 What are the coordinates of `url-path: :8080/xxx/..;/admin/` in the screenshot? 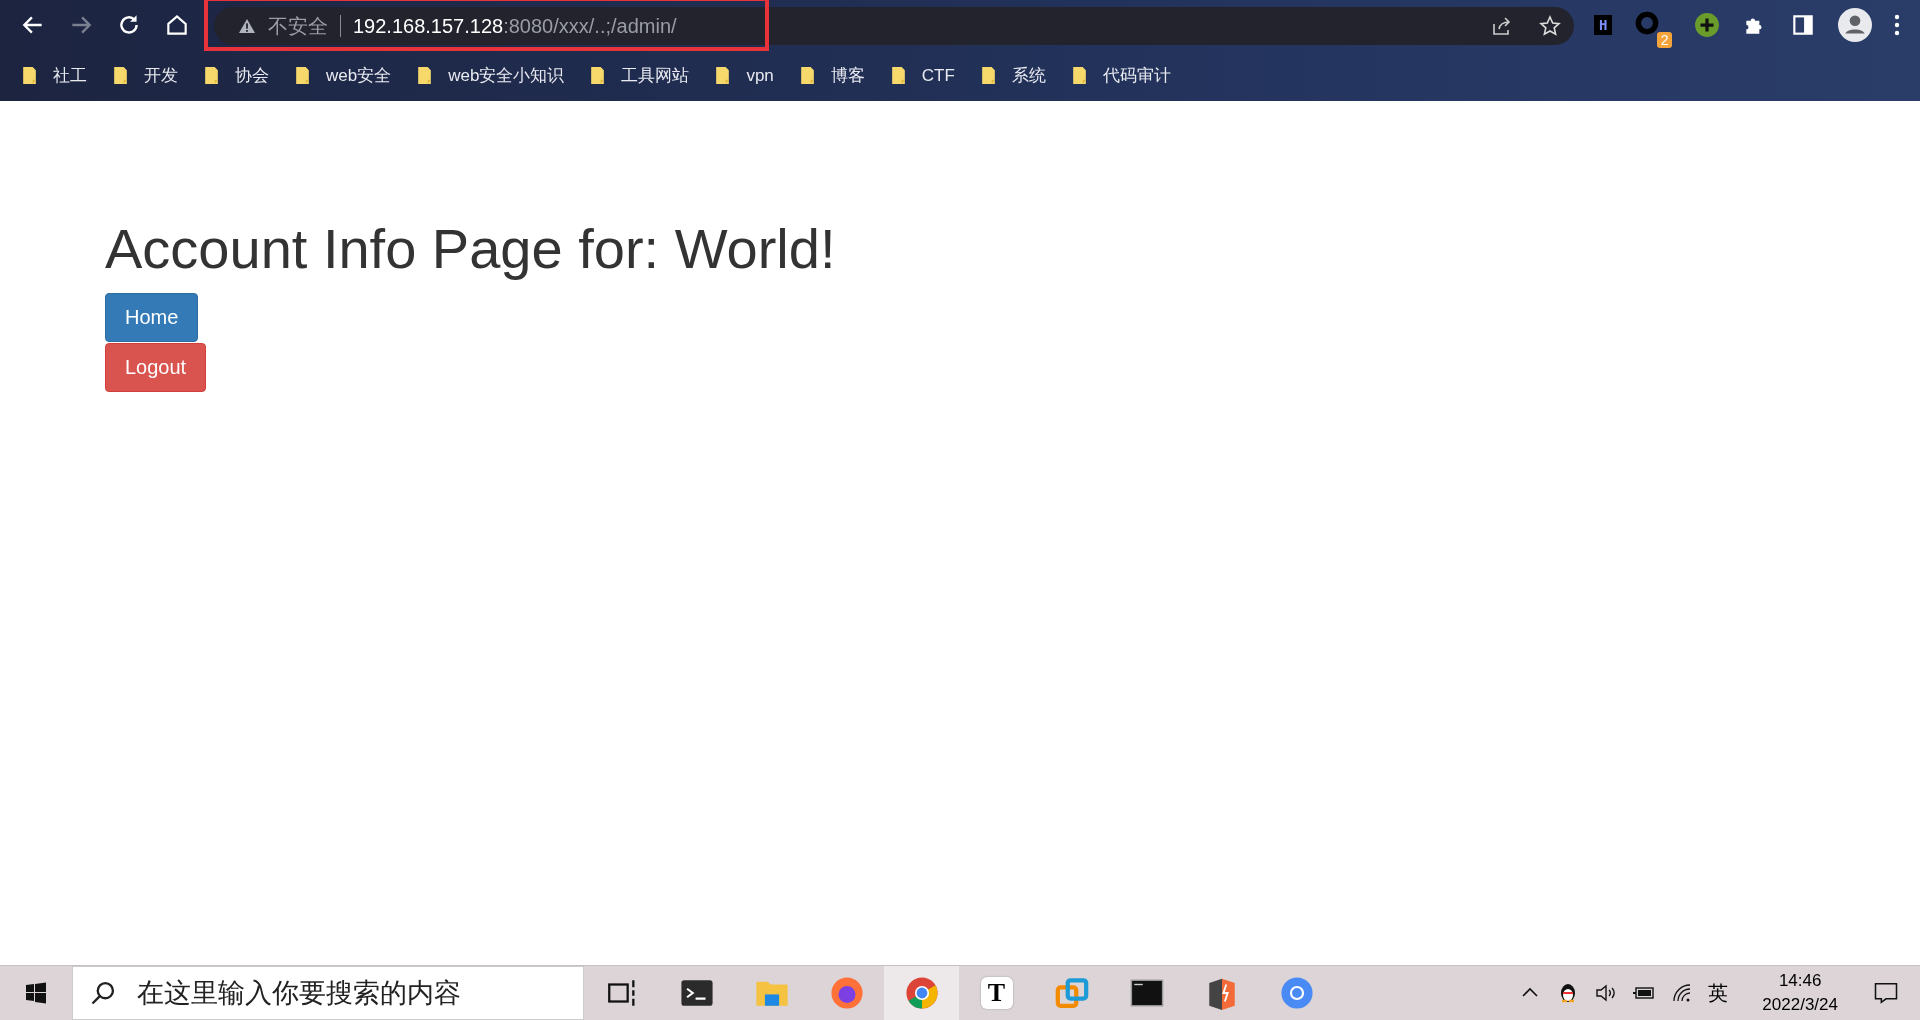 It's located at (590, 26).